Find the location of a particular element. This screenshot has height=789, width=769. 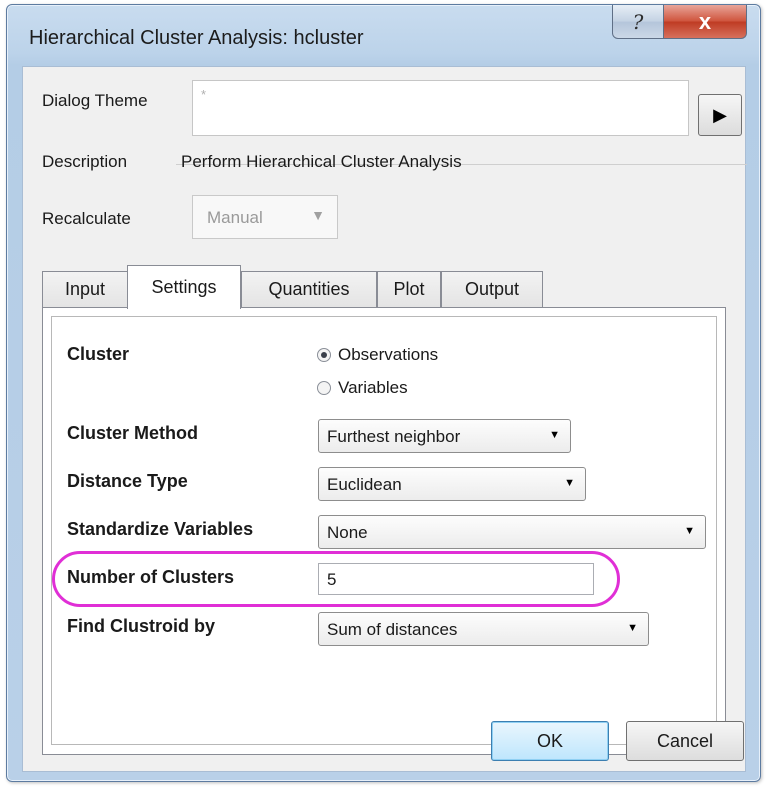

help-button: ? is located at coordinates (638, 22).